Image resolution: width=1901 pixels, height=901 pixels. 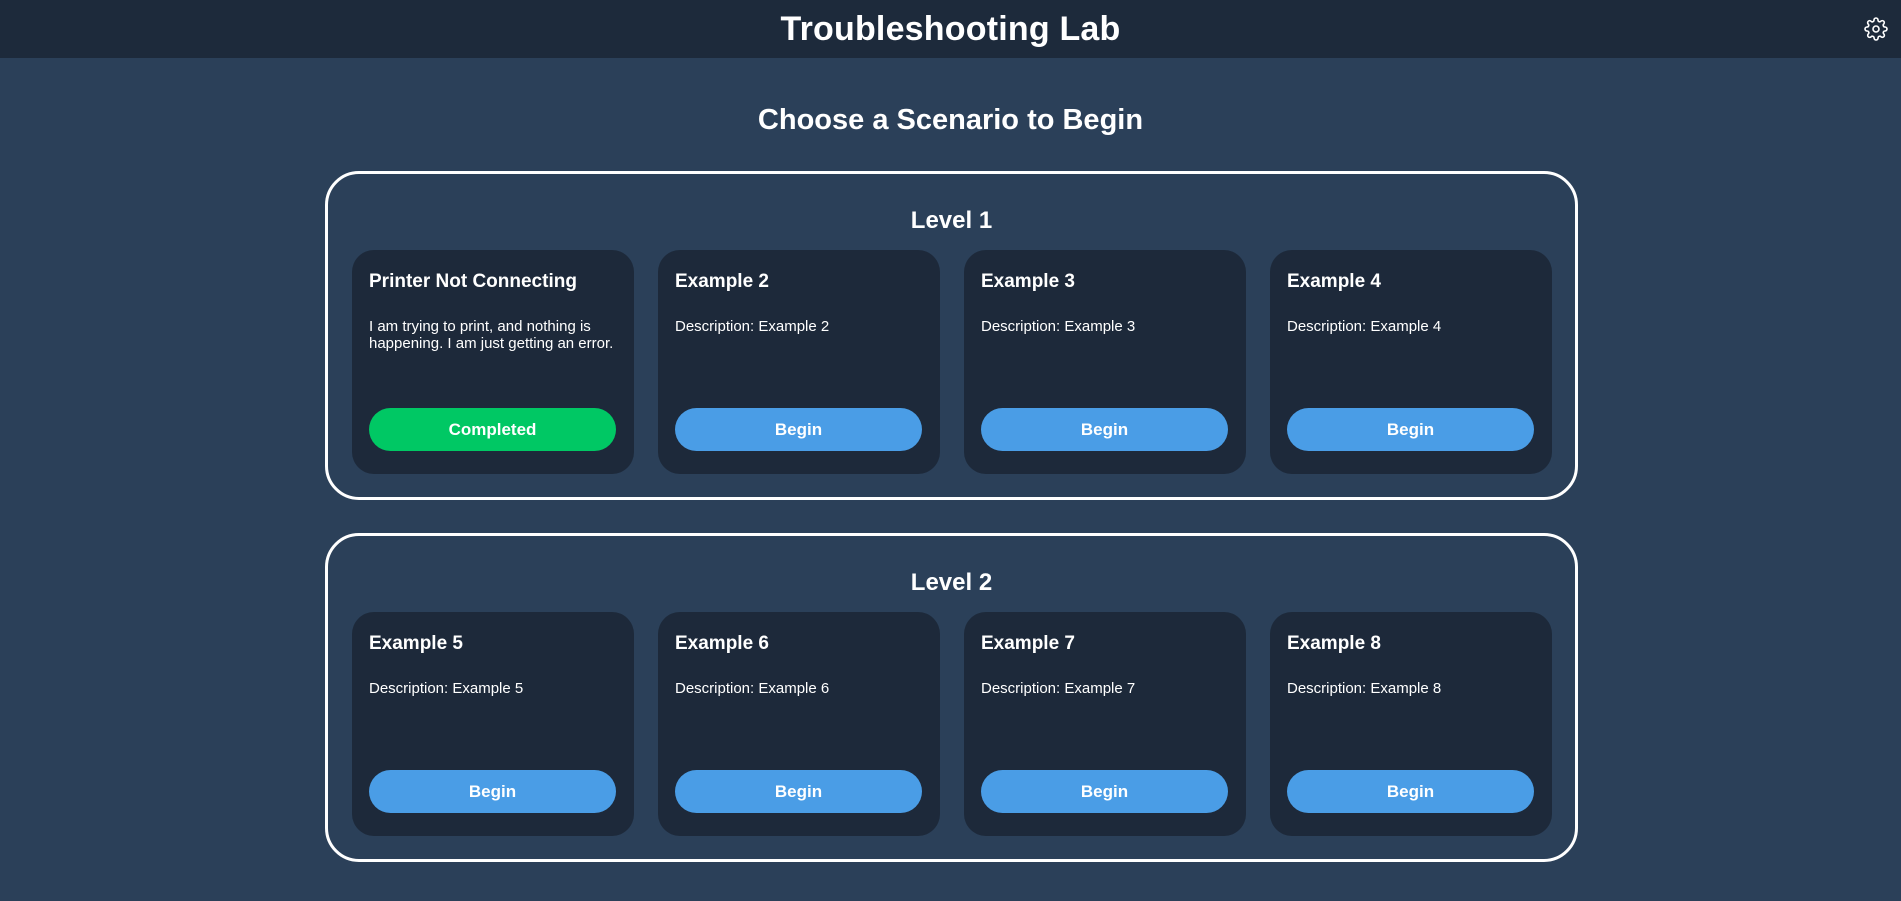 I want to click on scenario-description: Description: Example 3, so click(x=1058, y=326).